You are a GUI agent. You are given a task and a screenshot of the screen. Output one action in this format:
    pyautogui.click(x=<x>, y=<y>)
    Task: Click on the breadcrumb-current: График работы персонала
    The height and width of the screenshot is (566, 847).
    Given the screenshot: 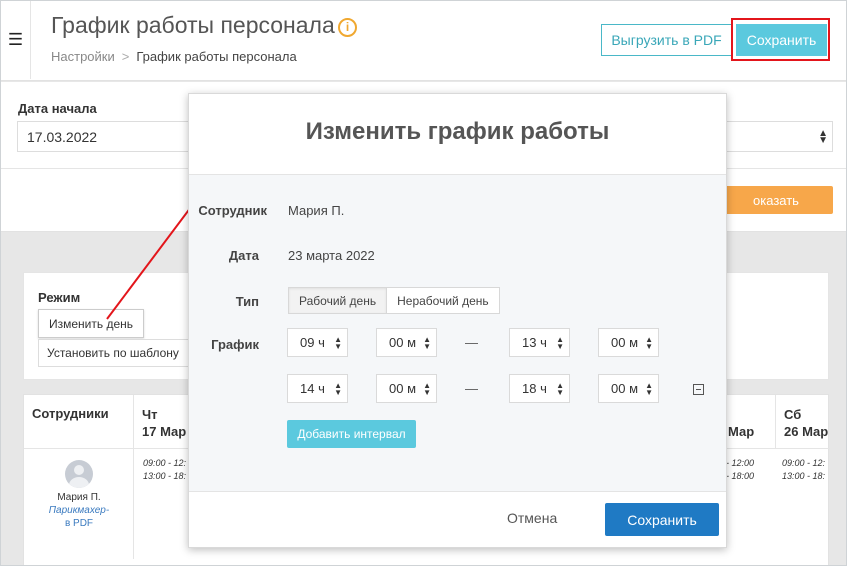 What is the action you would take?
    pyautogui.click(x=216, y=56)
    